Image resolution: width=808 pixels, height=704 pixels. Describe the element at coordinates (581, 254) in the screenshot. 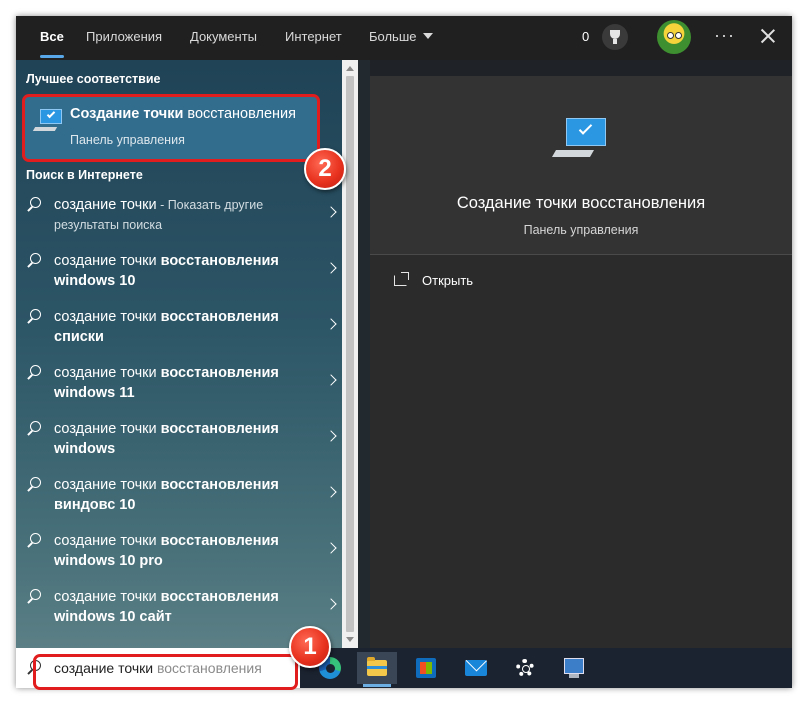

I see `divider` at that location.